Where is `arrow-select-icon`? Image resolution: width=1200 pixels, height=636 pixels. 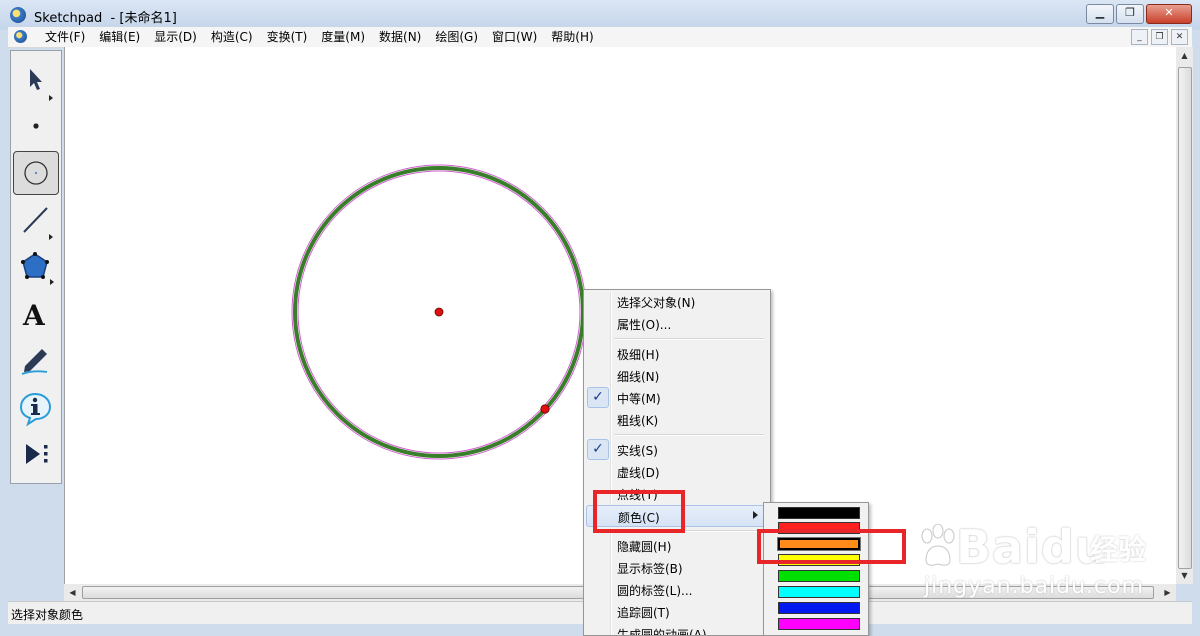 arrow-select-icon is located at coordinates (41, 85).